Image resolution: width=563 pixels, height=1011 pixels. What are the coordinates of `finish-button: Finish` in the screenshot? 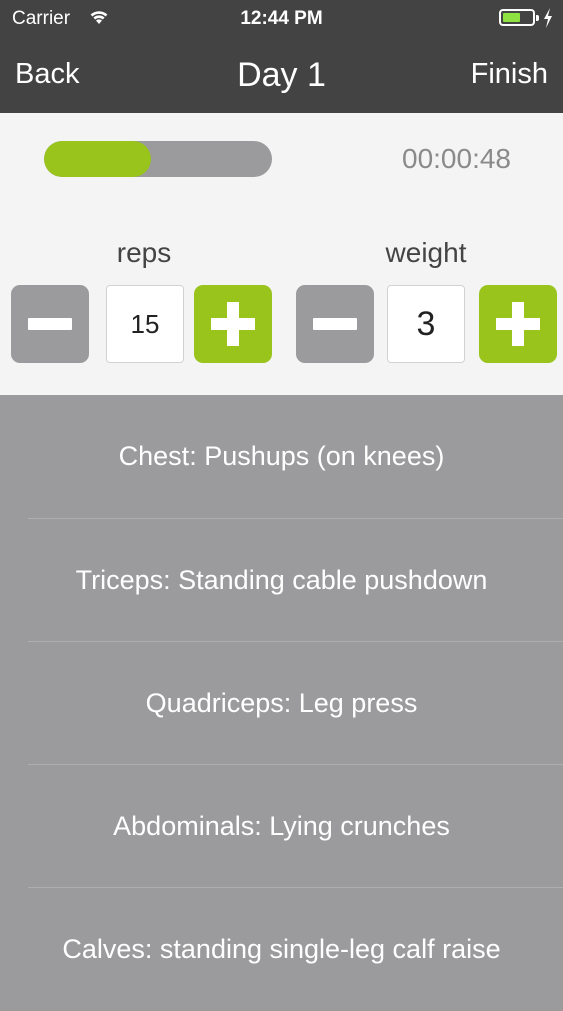 It's located at (509, 74).